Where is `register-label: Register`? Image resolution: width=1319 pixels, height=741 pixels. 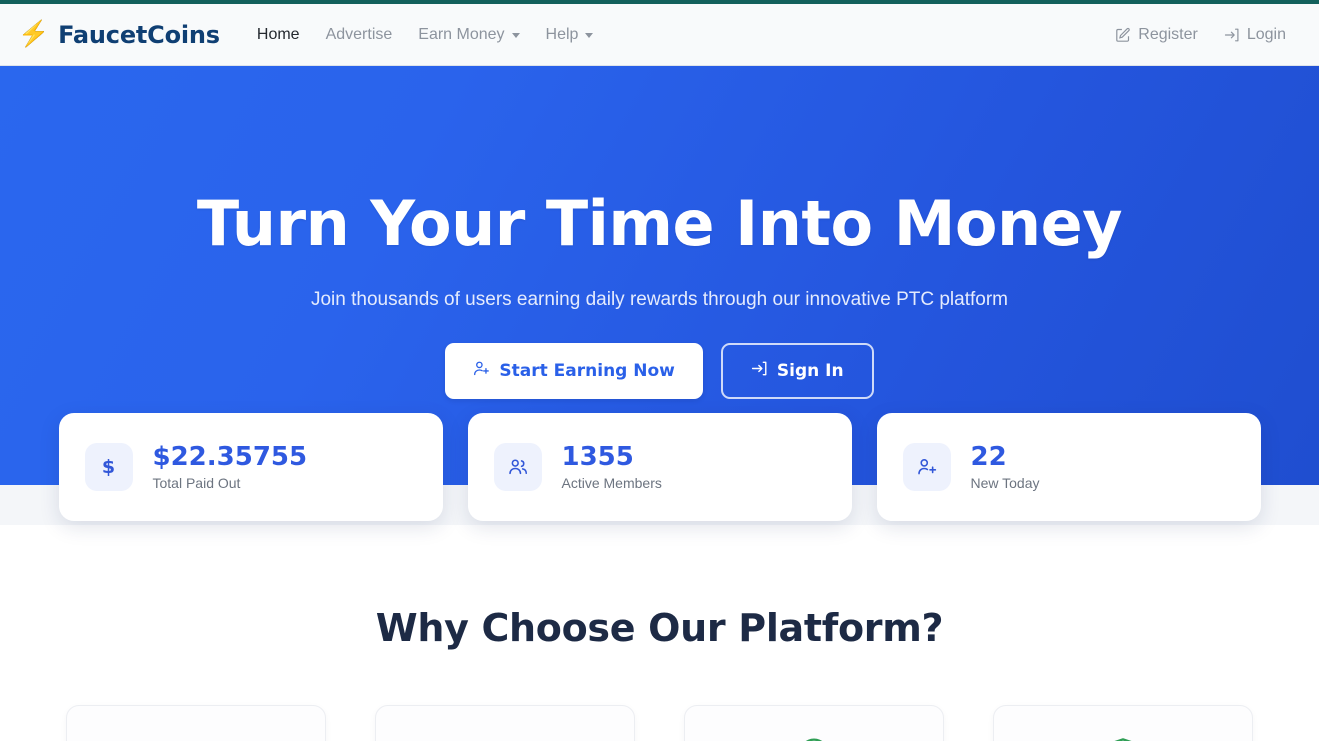
register-label: Register is located at coordinates (1168, 34).